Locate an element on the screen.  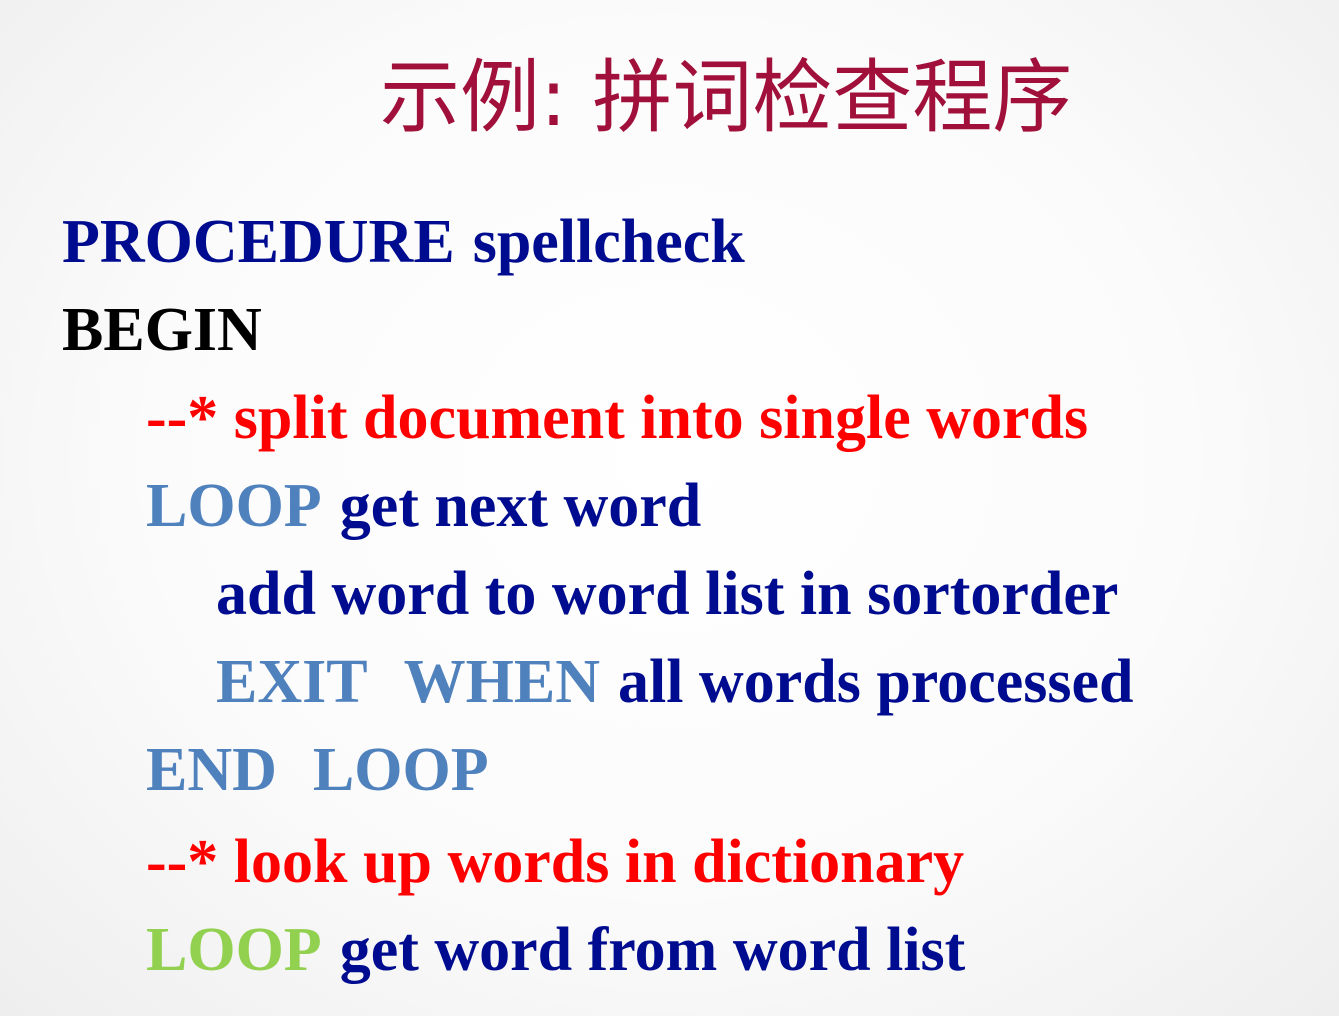
code-line-comment-lookup: --* look up words in dictionary is located at coordinates (555, 862).